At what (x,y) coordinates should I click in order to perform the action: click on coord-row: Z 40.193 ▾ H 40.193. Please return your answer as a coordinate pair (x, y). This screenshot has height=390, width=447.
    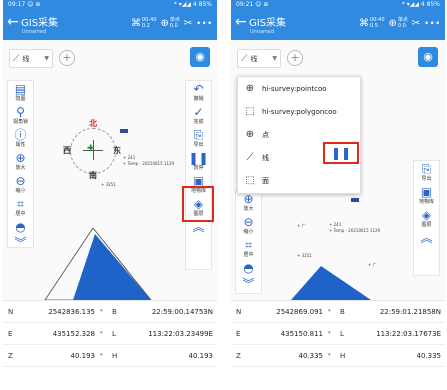
    Looking at the image, I should click on (110, 356).